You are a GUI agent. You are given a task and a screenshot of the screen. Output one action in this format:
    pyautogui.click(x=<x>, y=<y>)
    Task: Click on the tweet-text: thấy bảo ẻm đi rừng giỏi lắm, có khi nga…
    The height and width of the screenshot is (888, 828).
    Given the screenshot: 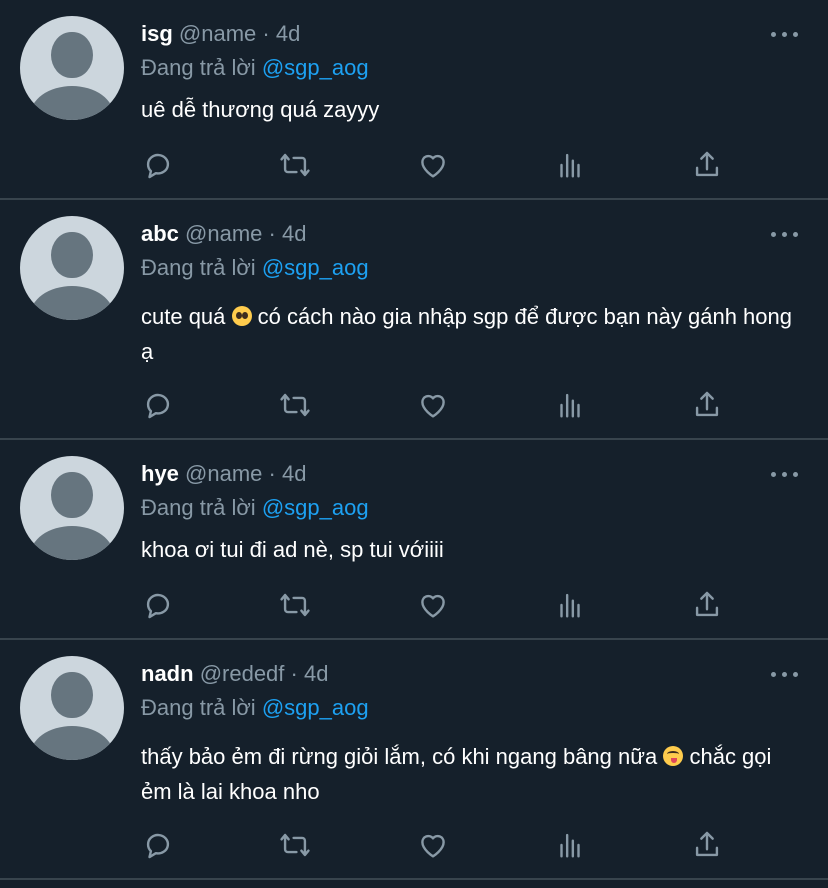 What is the action you would take?
    pyautogui.click(x=471, y=774)
    